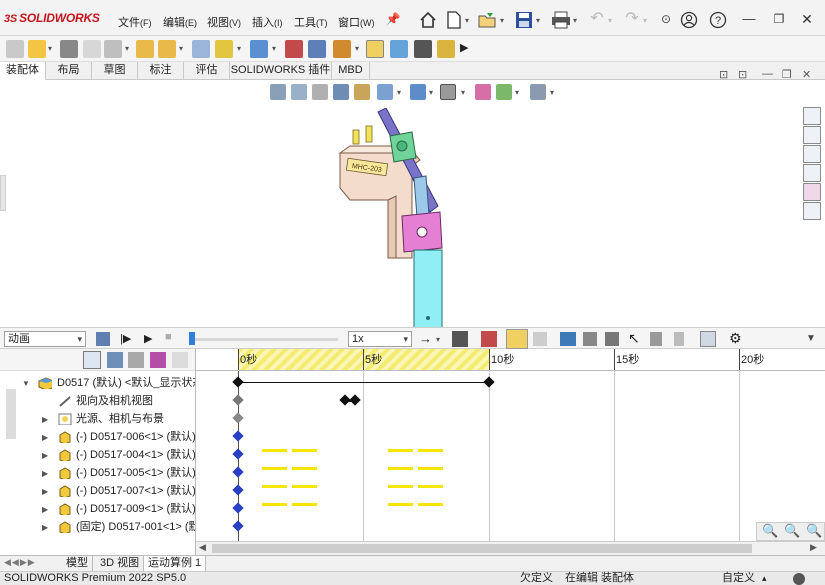  Describe the element at coordinates (708, 339) in the screenshot. I see `results-plots-icon` at that location.